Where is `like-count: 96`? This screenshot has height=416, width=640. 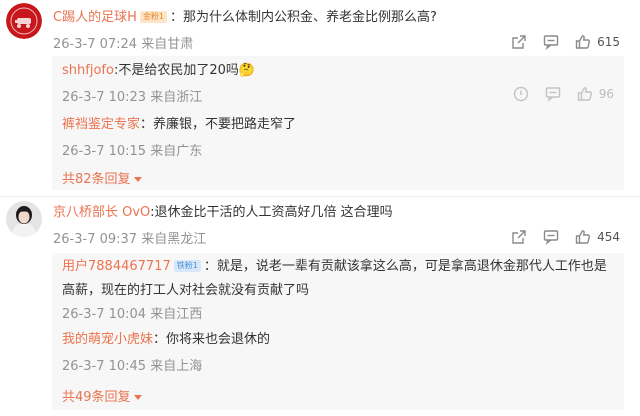 like-count: 96 is located at coordinates (606, 94).